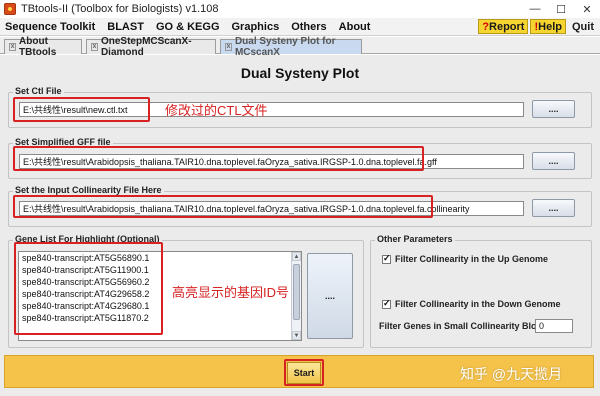 Image resolution: width=600 pixels, height=396 pixels. I want to click on gene-list-item: spe840-transcript:AT5G11900.1, so click(85, 270).